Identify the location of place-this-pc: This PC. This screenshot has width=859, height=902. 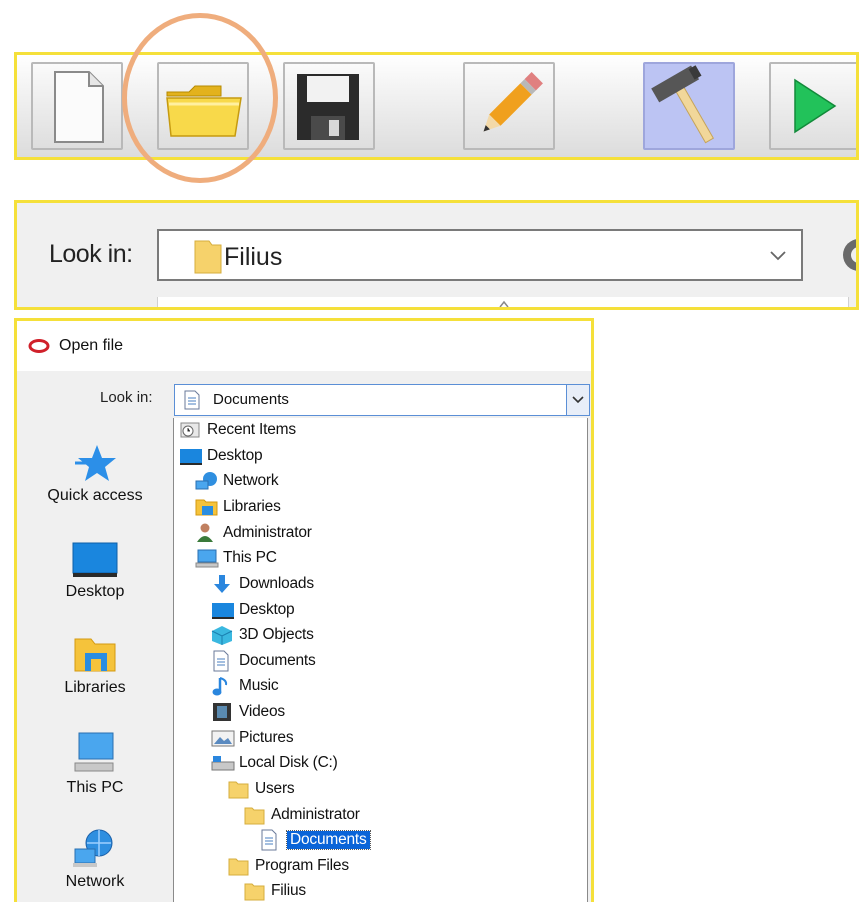
(95, 764).